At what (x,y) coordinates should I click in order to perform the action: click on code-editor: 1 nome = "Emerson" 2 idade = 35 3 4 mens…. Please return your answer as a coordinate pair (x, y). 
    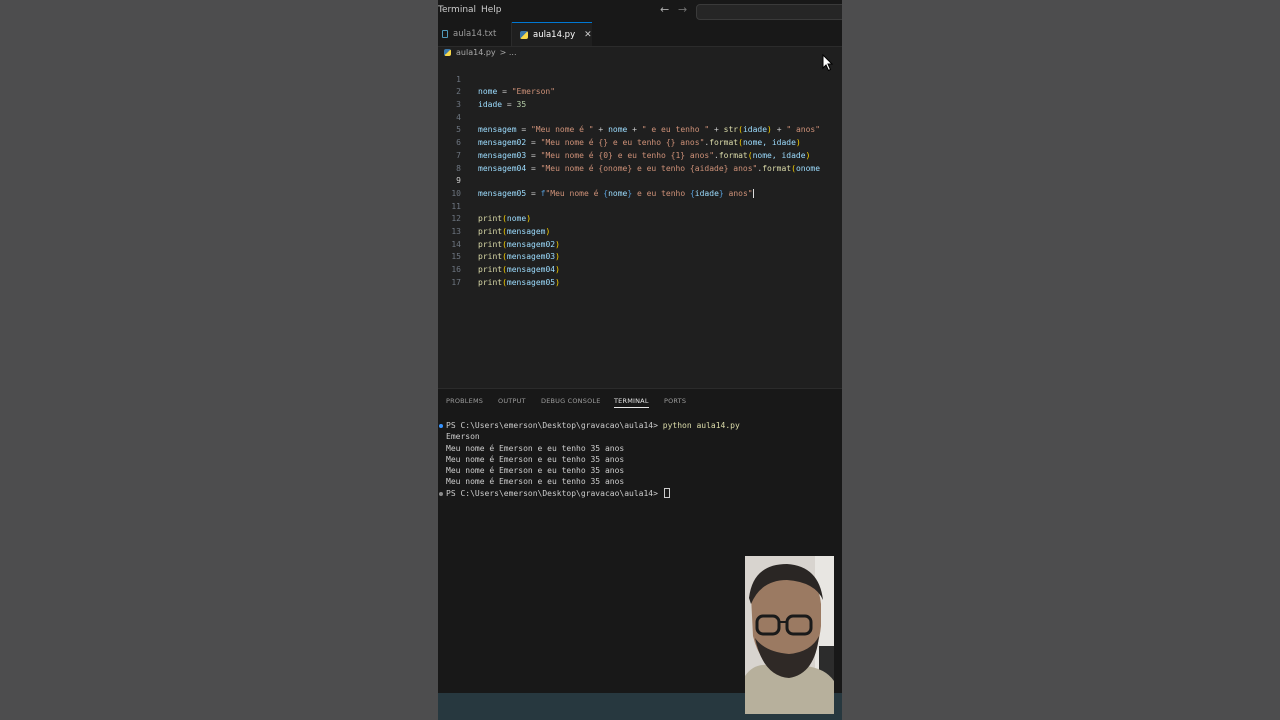
    Looking at the image, I should click on (640, 174).